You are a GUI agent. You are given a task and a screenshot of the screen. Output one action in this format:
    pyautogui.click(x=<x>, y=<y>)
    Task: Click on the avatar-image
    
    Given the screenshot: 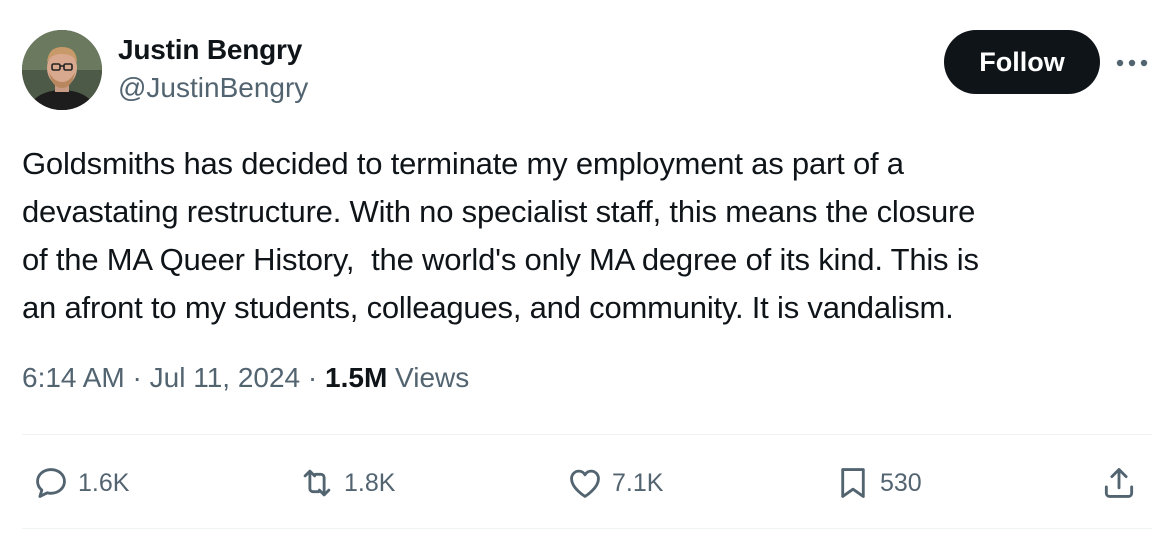 What is the action you would take?
    pyautogui.click(x=62, y=70)
    